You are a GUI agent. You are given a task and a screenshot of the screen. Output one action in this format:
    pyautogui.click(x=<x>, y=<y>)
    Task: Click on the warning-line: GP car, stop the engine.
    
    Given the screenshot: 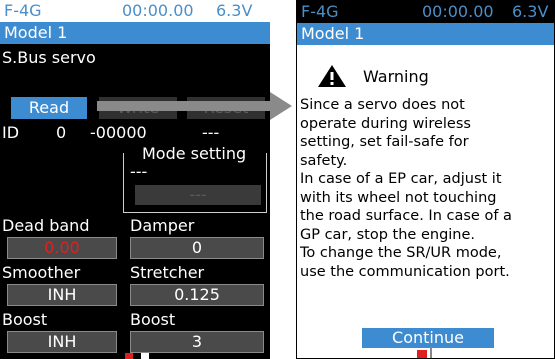 What is the action you would take?
    pyautogui.click(x=388, y=234)
    